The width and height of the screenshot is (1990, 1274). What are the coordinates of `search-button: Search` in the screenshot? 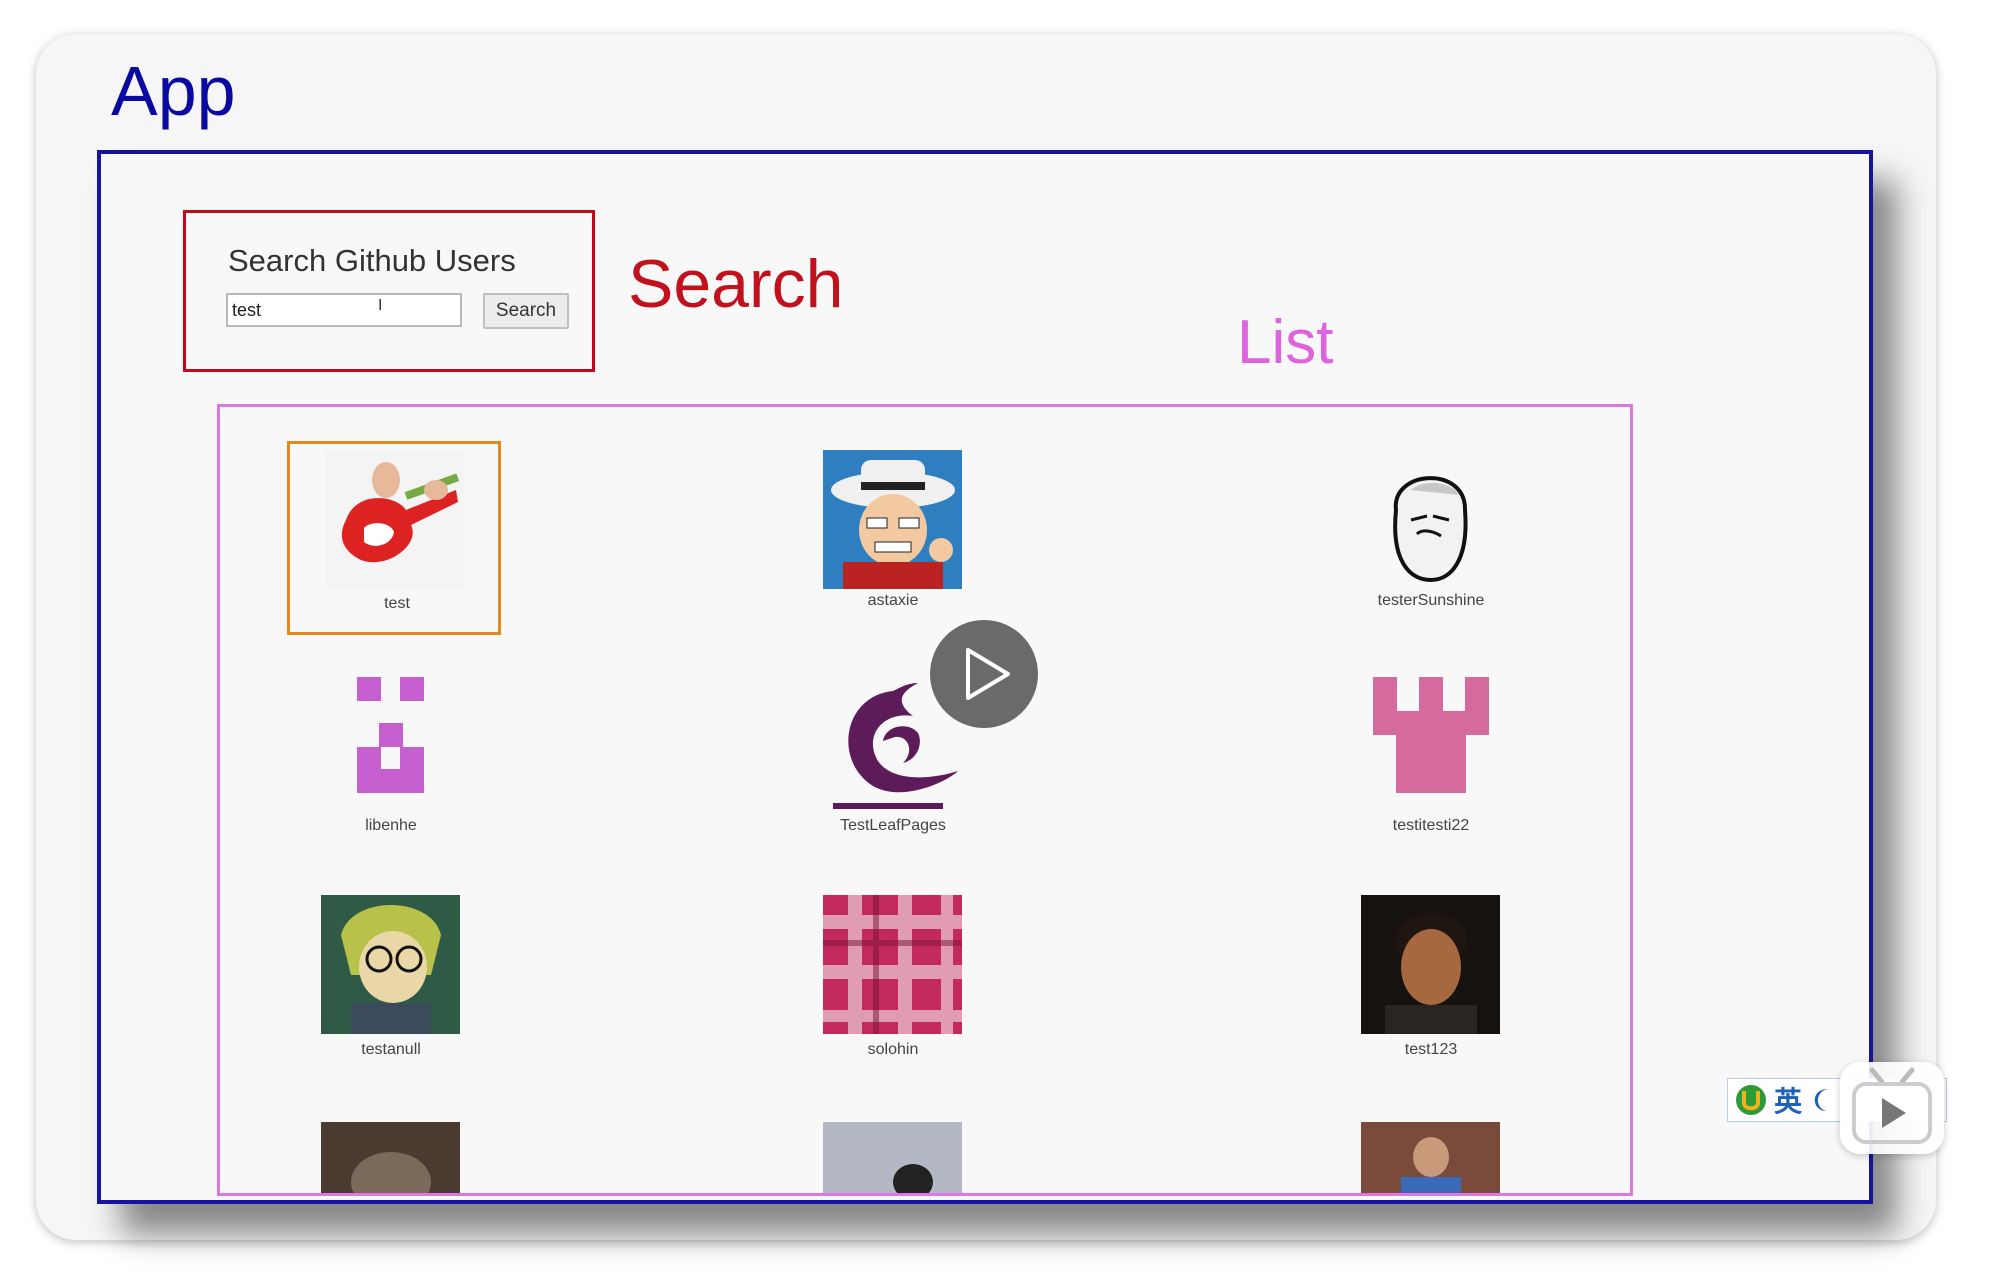 It's located at (526, 311).